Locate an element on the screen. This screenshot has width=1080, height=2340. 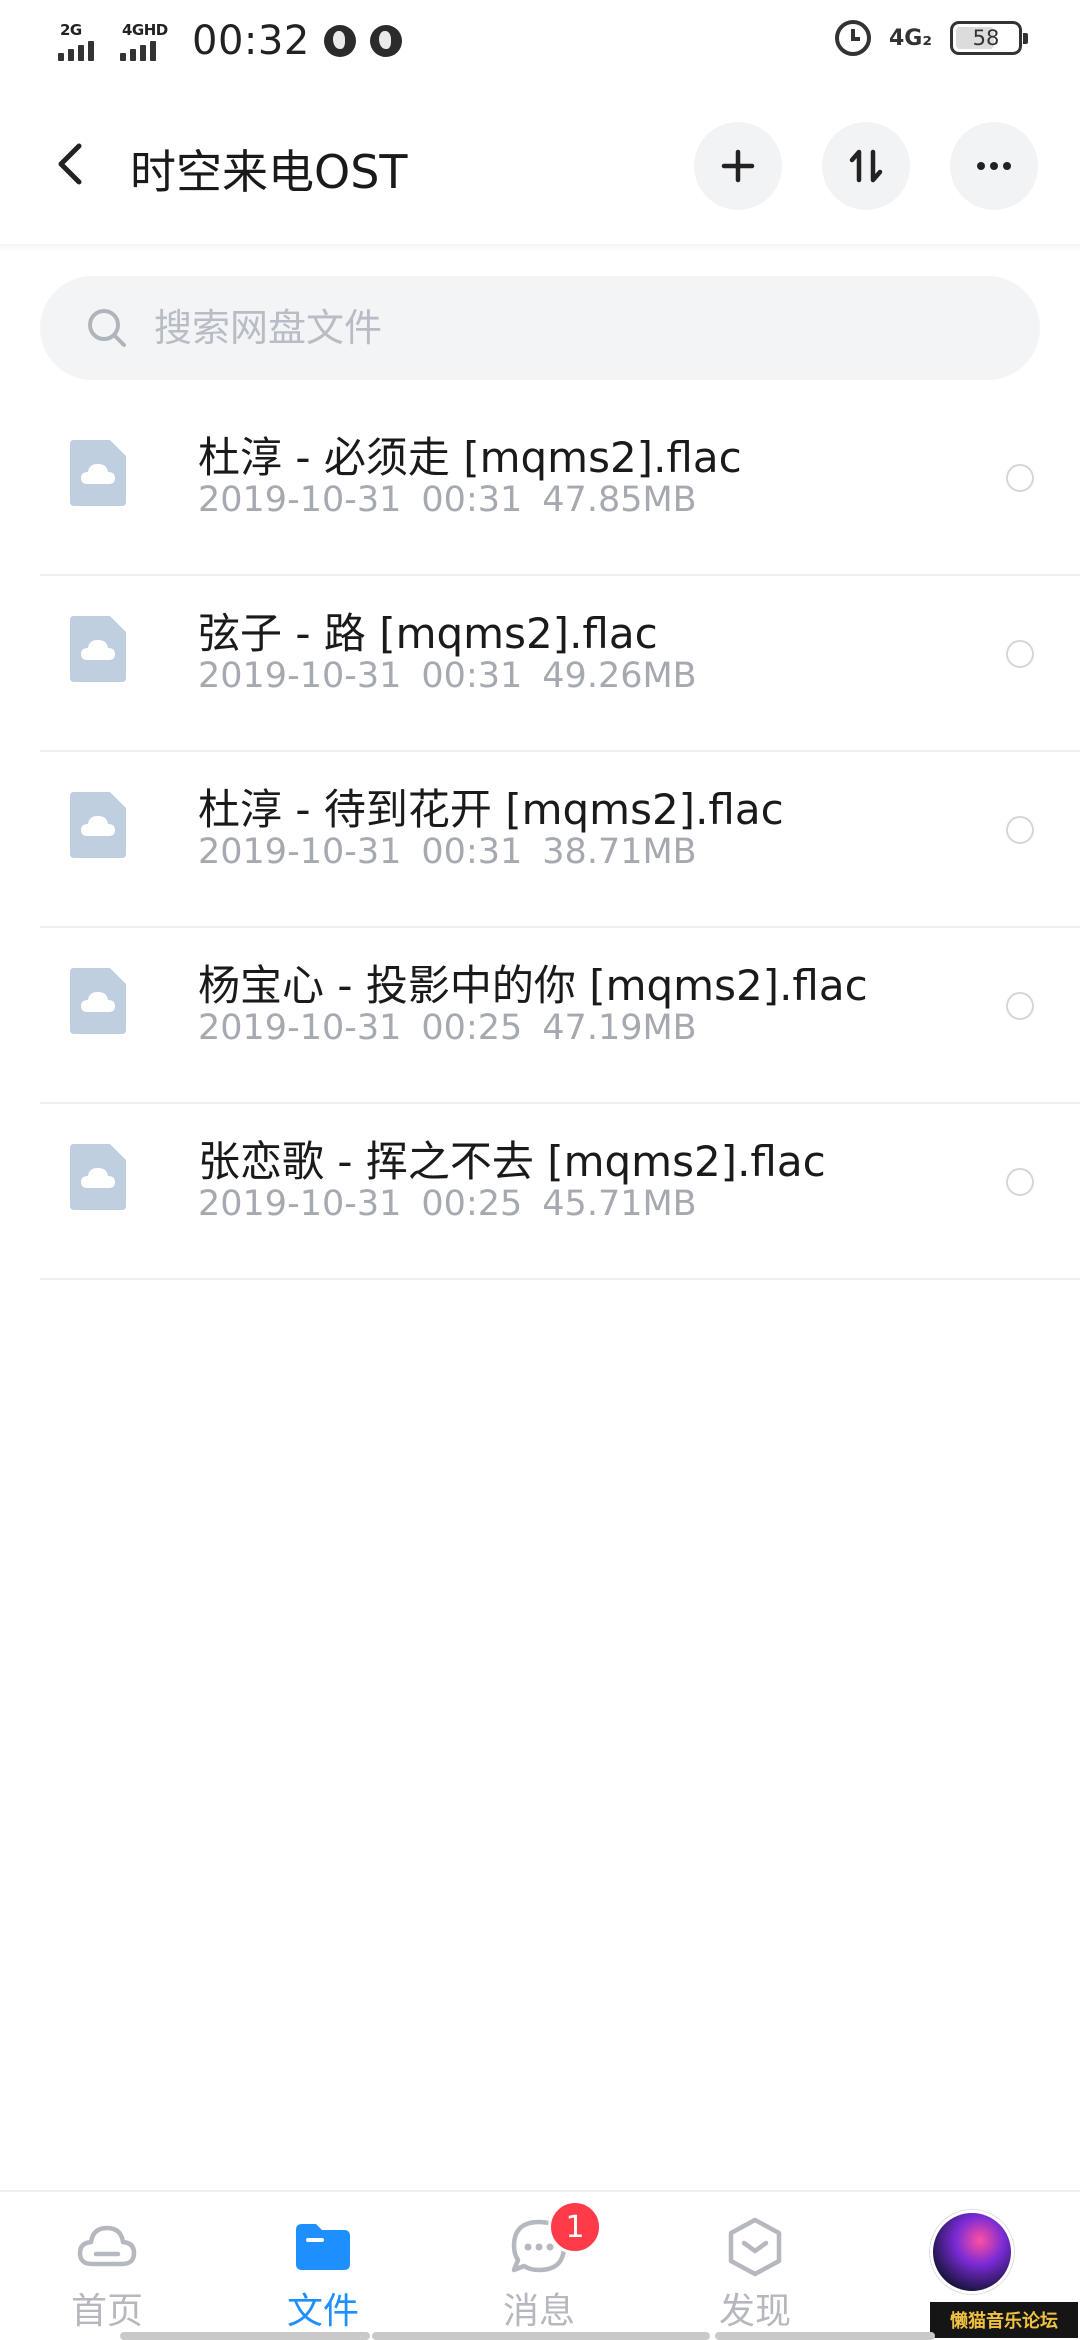
search-bar is located at coordinates (540, 328).